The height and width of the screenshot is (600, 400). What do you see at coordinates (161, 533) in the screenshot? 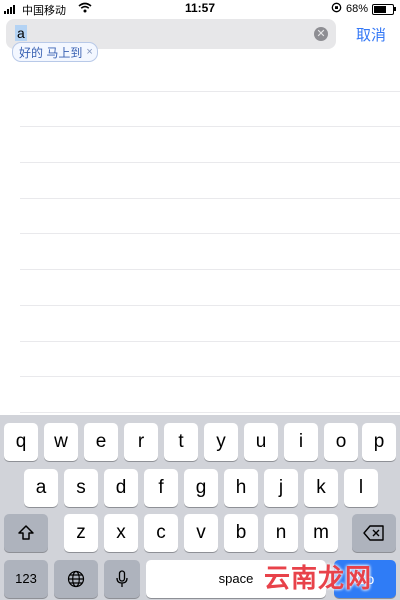
I see `key-c: c` at bounding box center [161, 533].